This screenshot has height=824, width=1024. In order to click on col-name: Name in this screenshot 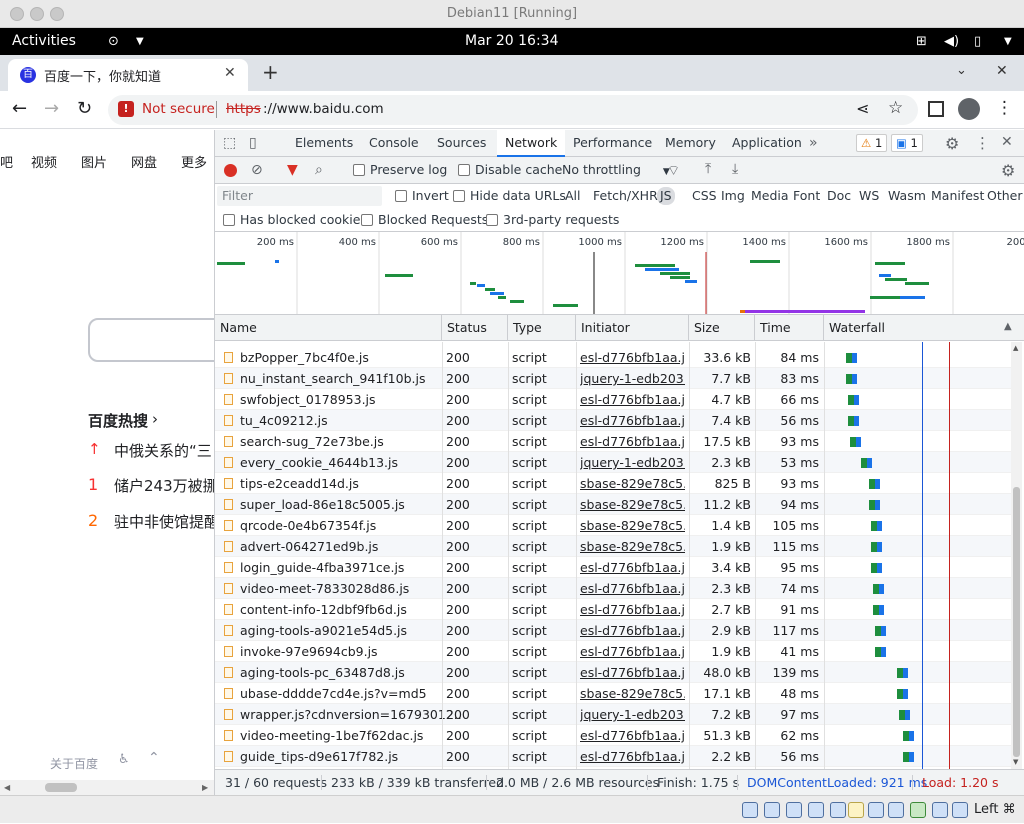, I will do `click(328, 328)`.